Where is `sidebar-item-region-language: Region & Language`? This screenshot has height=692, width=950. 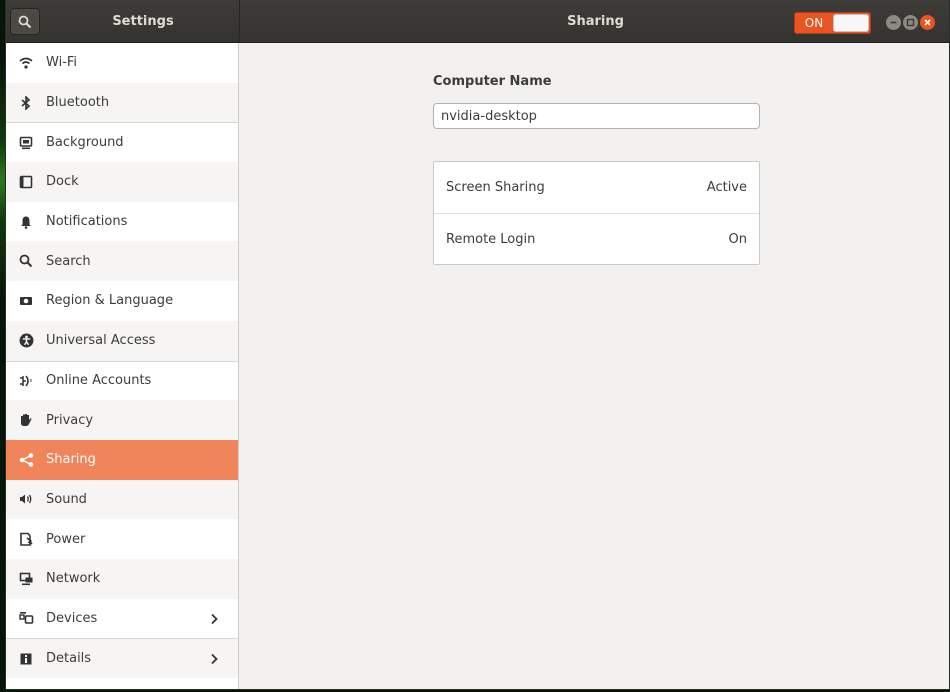 sidebar-item-region-language: Region & Language is located at coordinates (122, 301).